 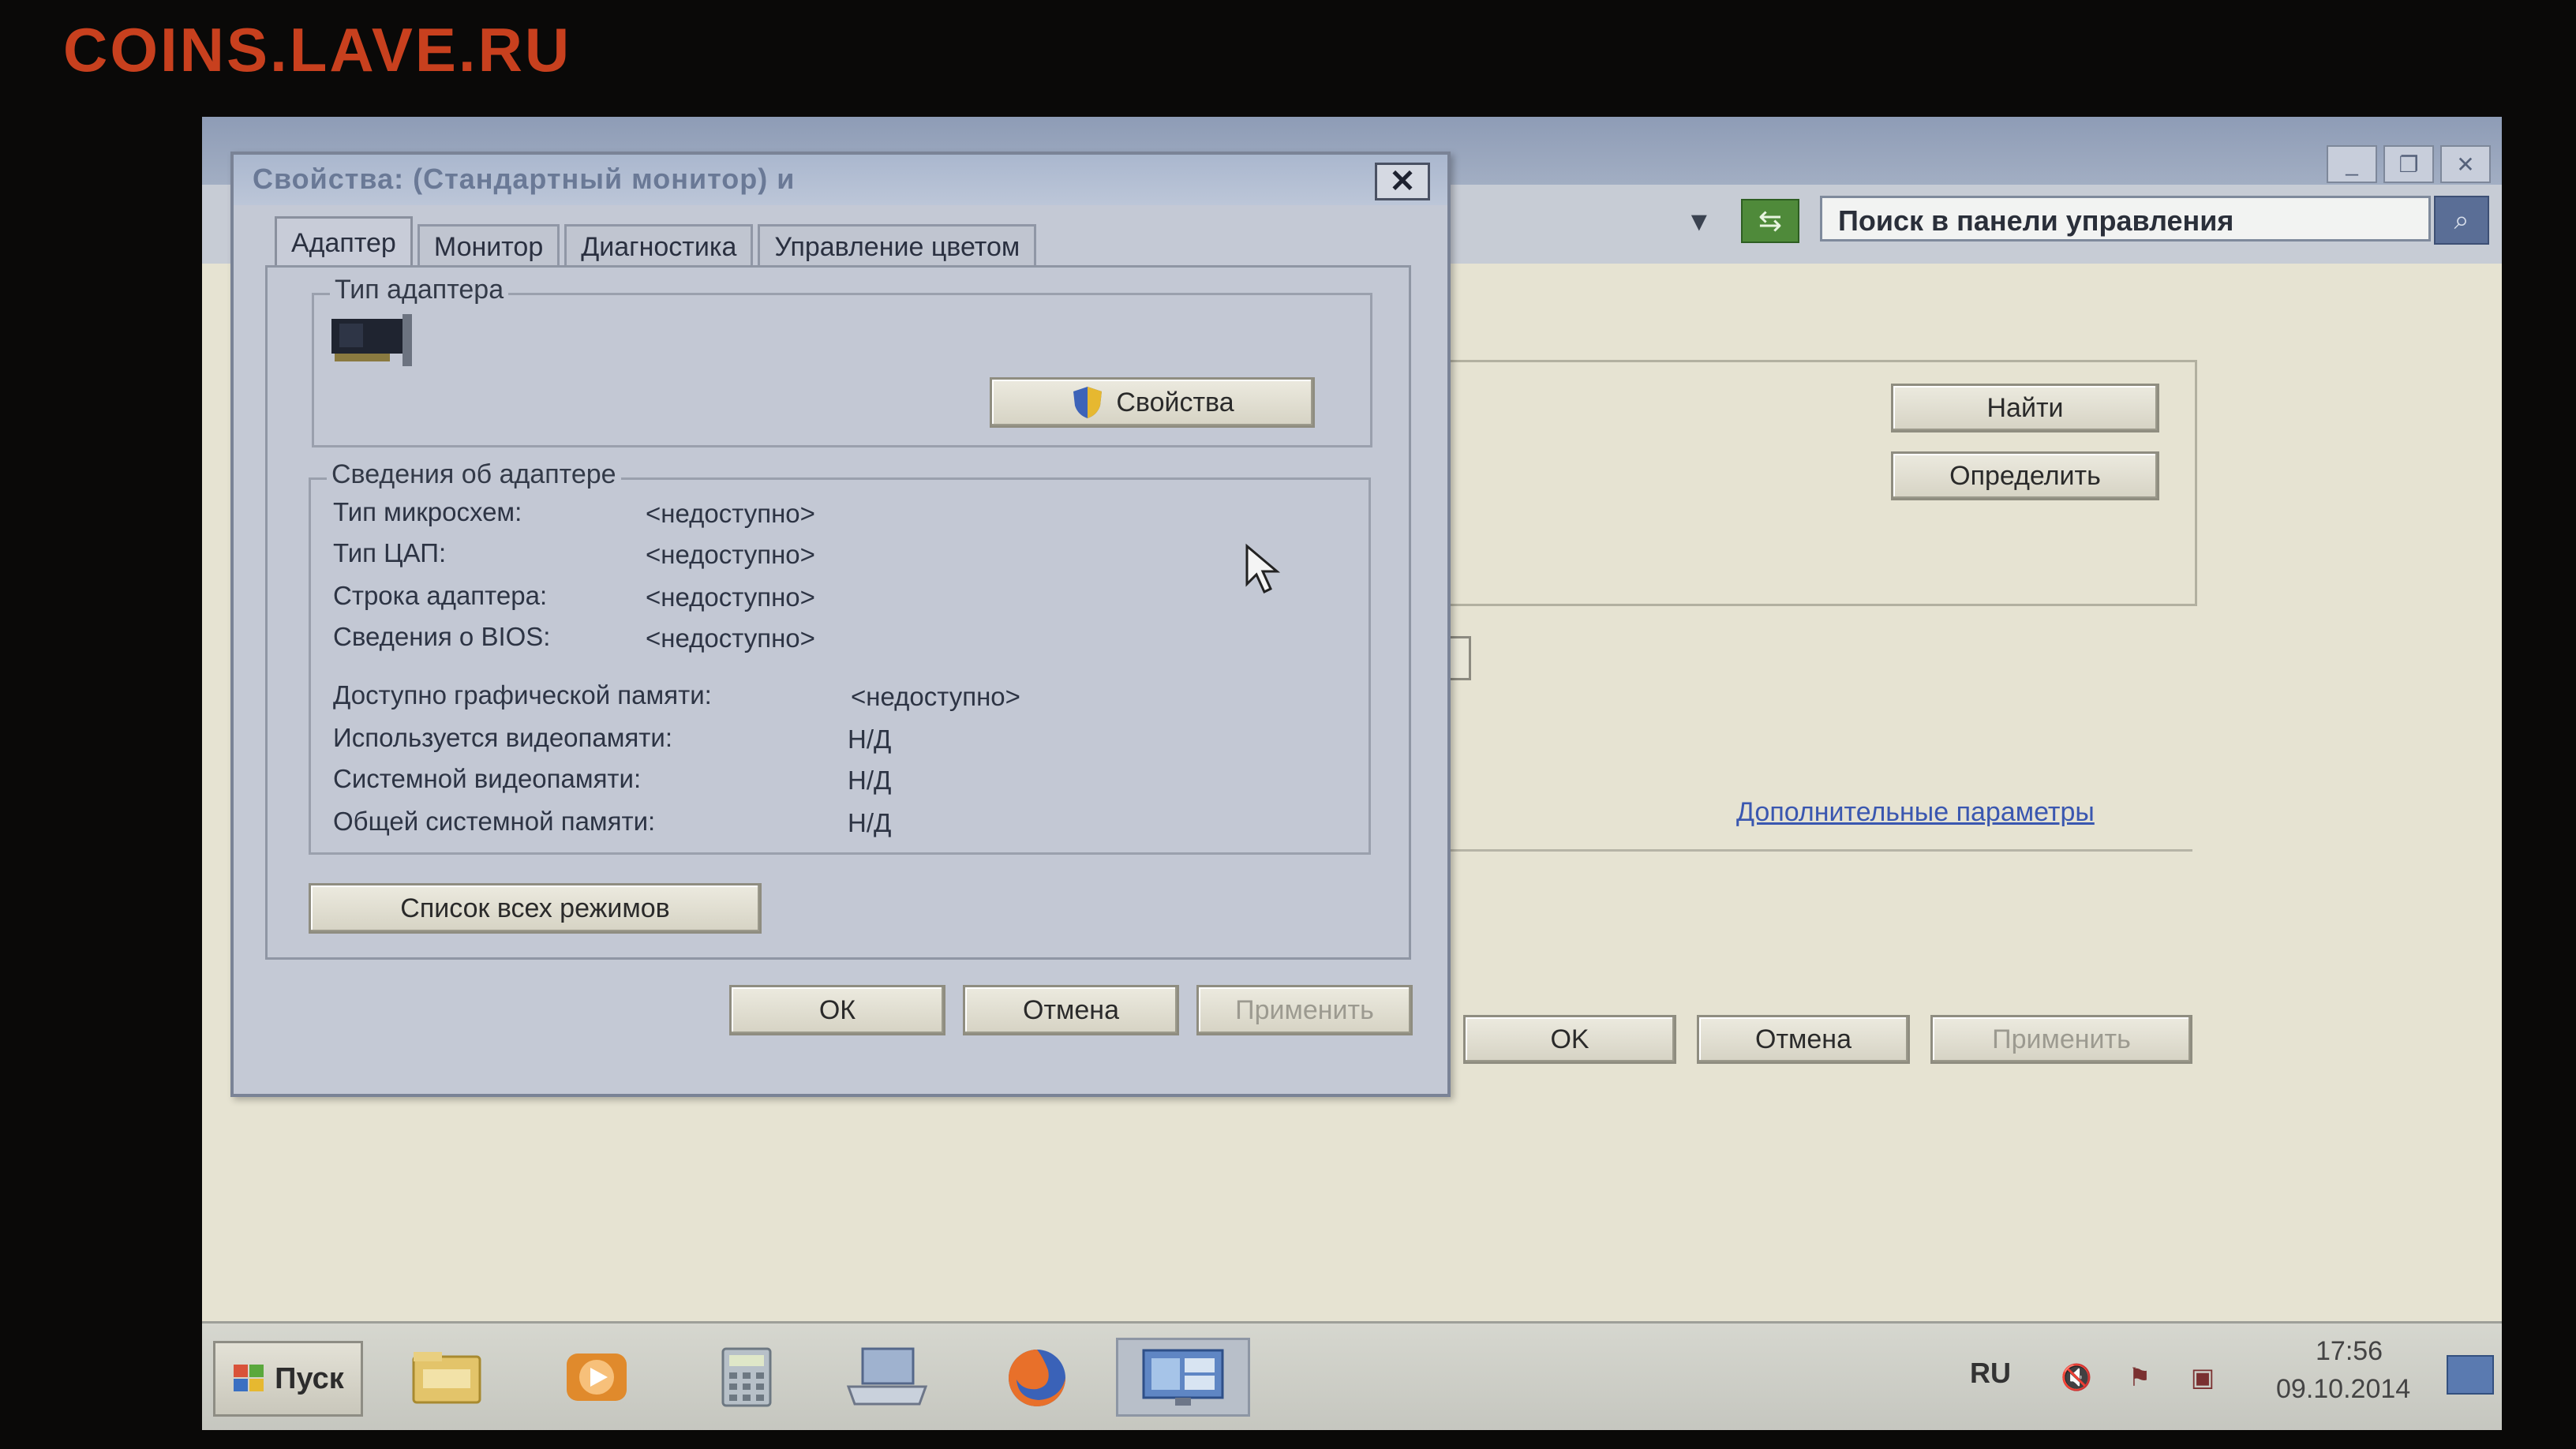 I want to click on available-graphics-memory-value: <недоступно>, so click(x=935, y=696).